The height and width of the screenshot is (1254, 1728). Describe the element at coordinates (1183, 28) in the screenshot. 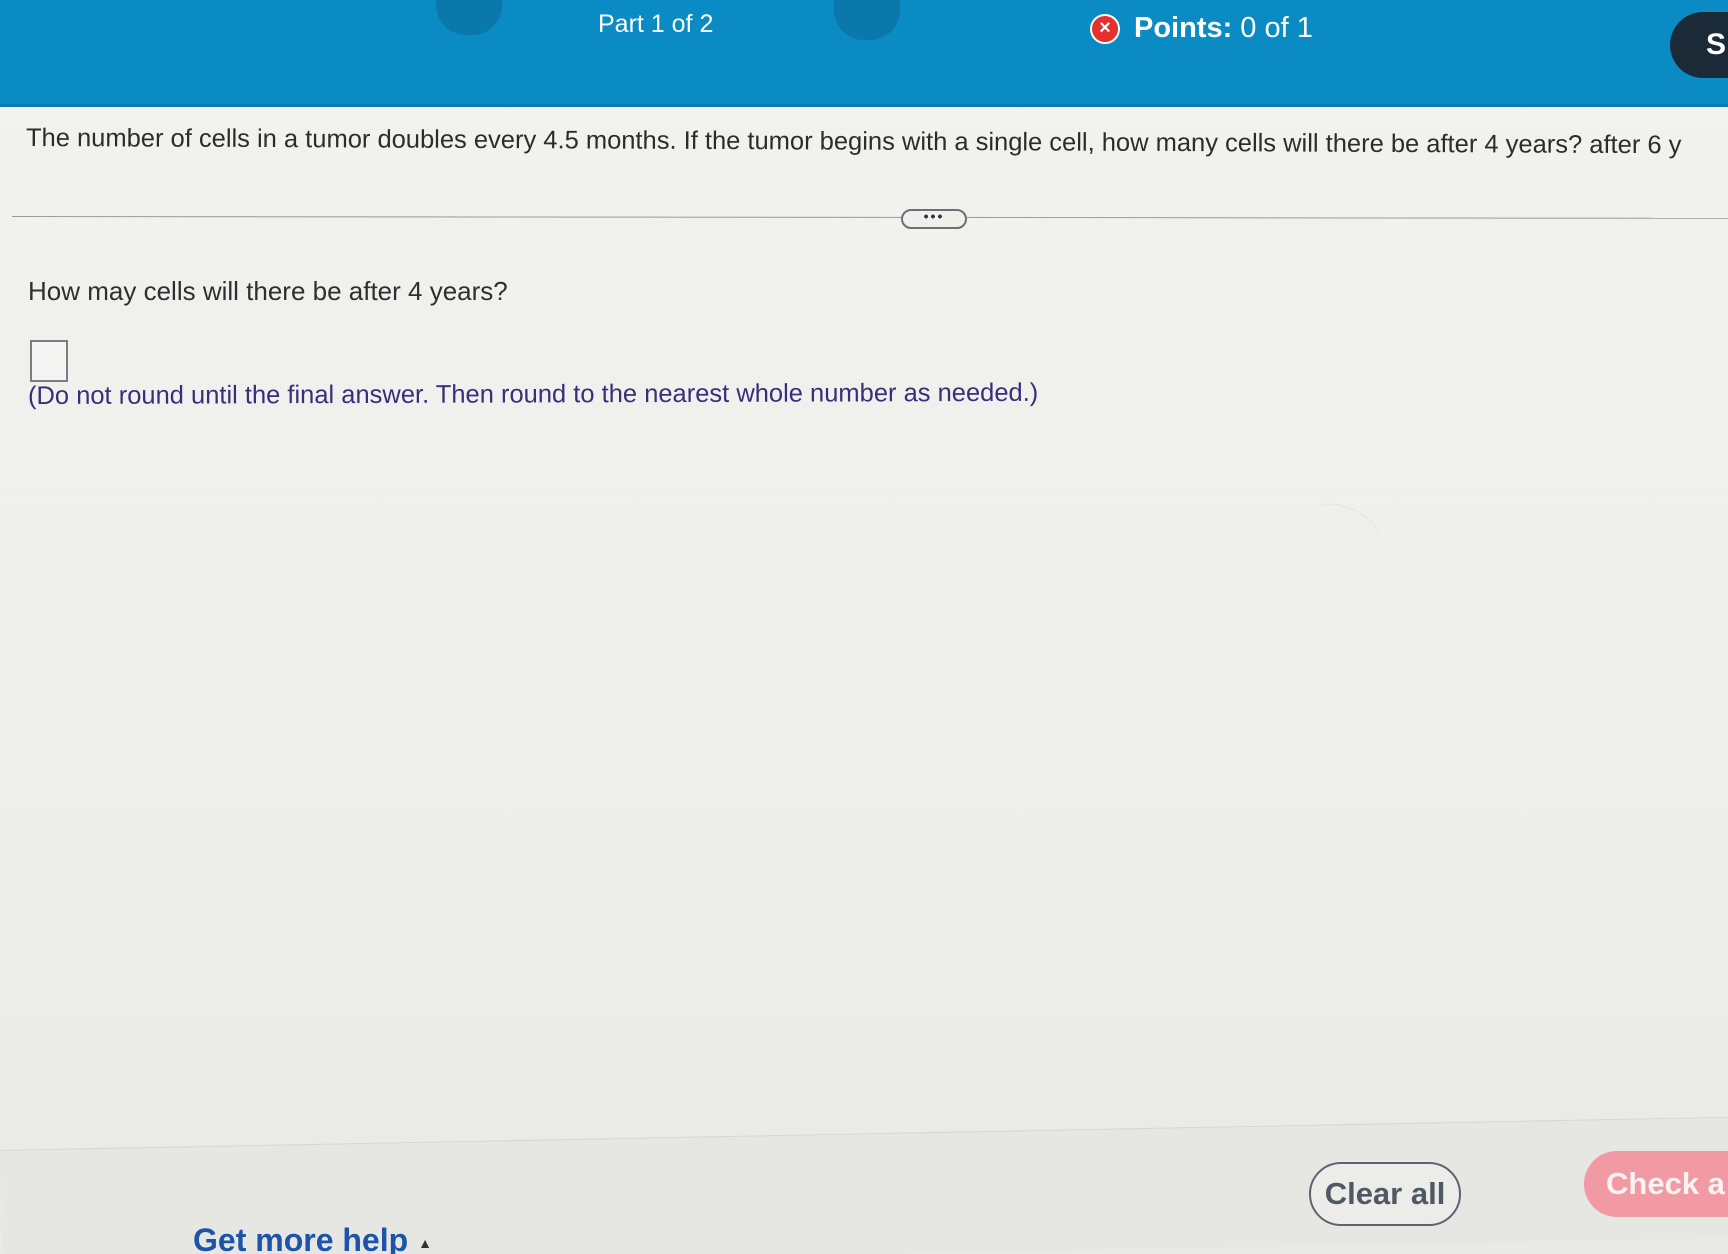

I see `points-label: Points:` at that location.